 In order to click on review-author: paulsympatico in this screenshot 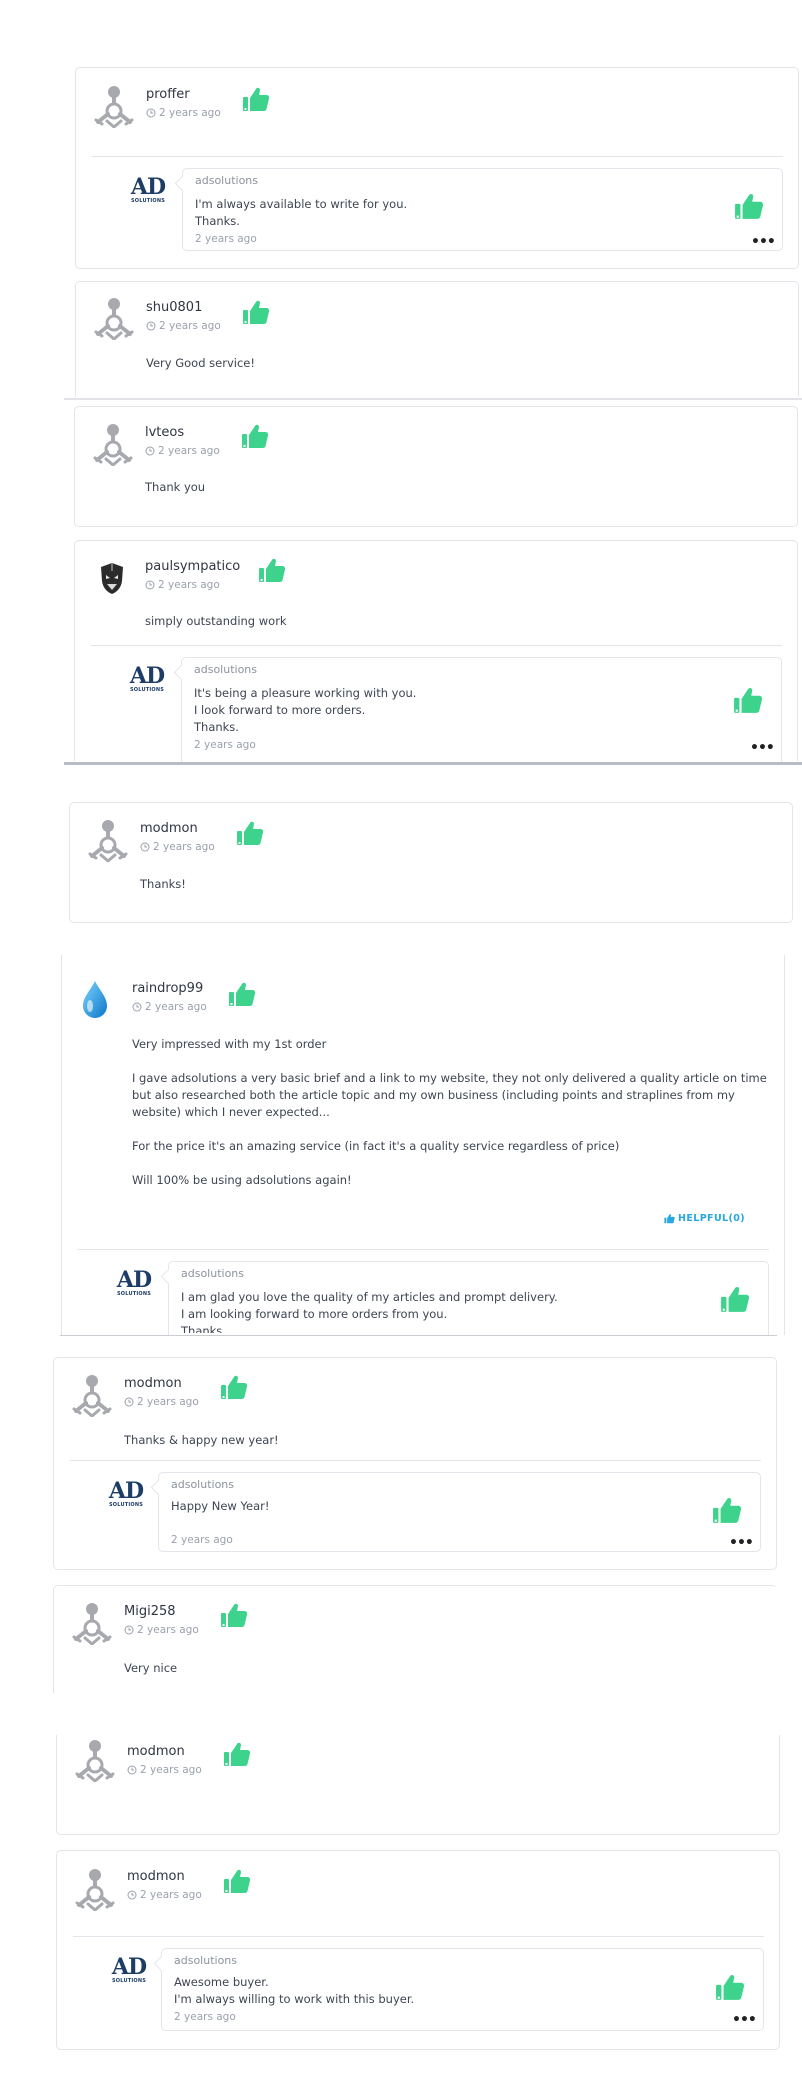, I will do `click(192, 566)`.